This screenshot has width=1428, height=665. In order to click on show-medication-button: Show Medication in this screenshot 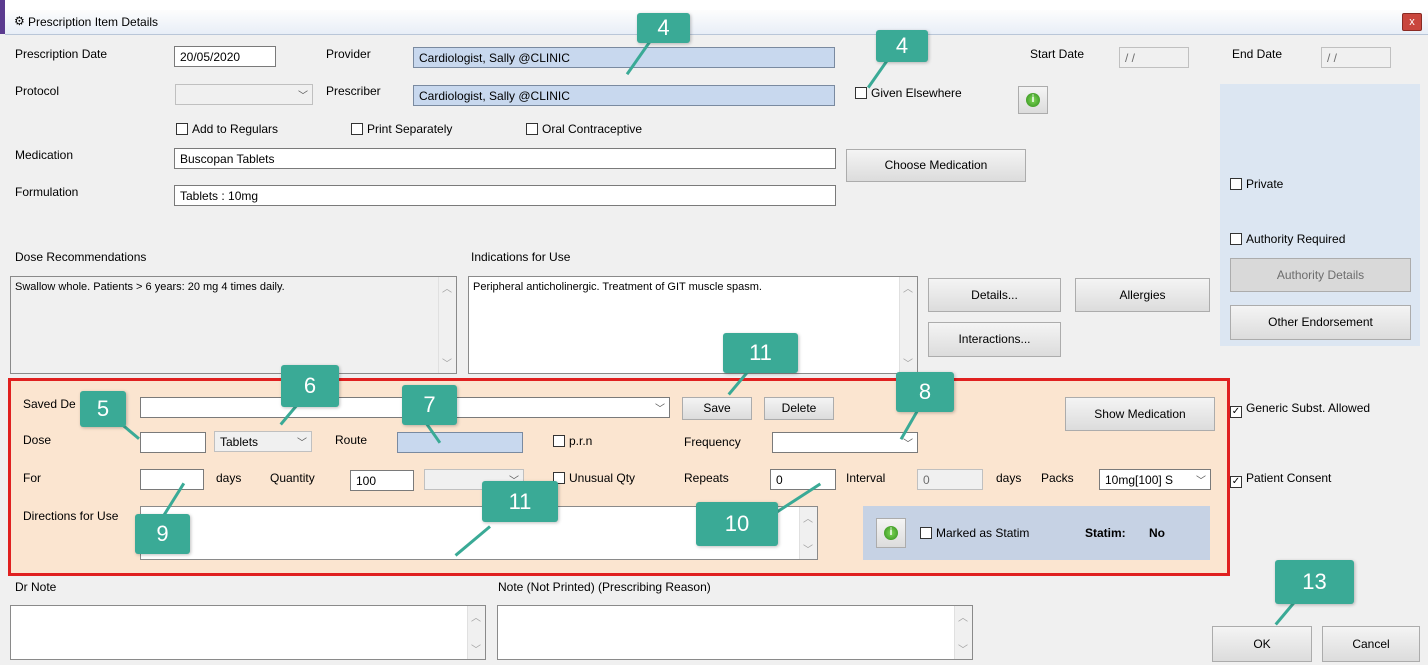, I will do `click(1140, 414)`.